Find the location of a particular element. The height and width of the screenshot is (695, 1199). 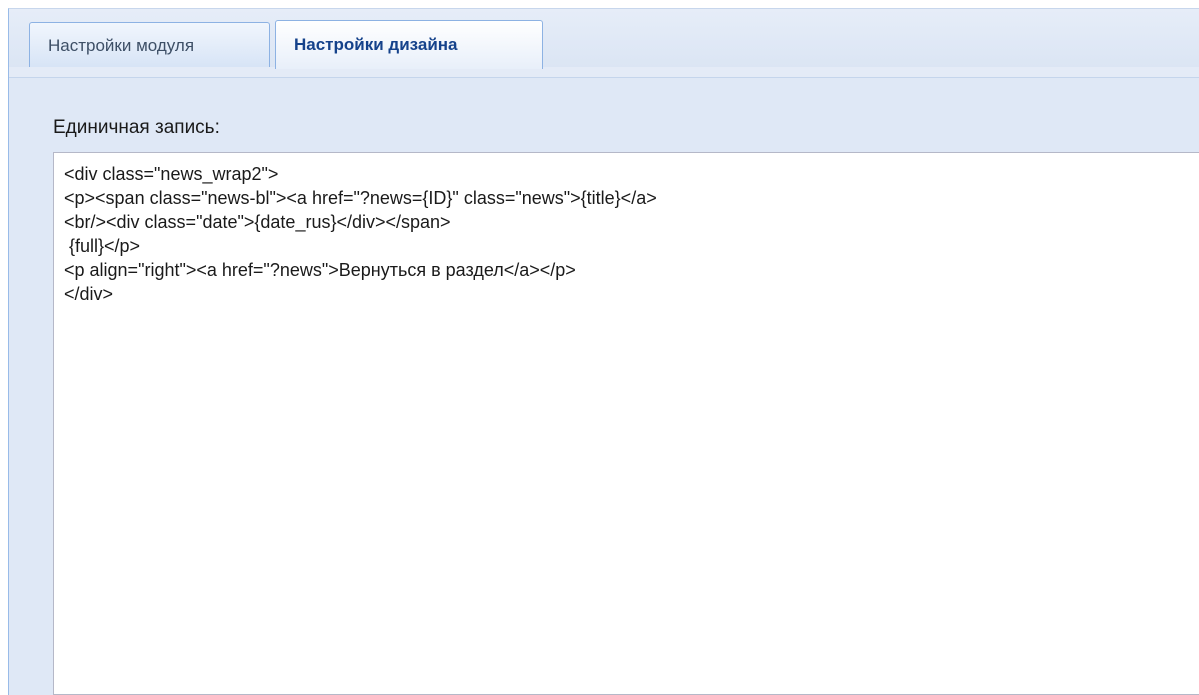

single-record-label: Единичная запись: is located at coordinates (136, 127).